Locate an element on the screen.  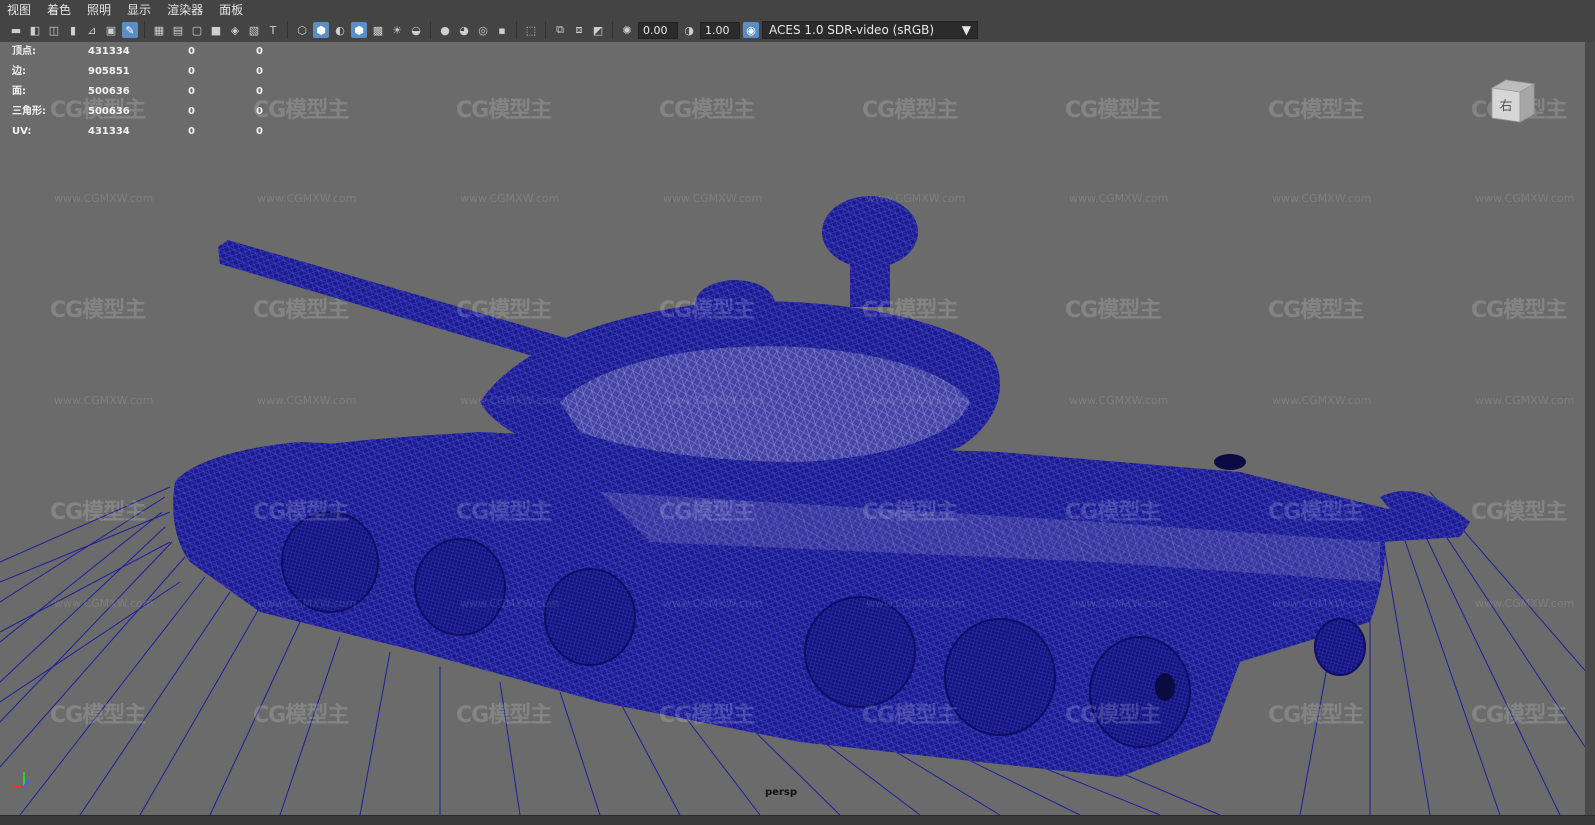
hud-row-uvs: UV: 431334 0 0 is located at coordinates (144, 132).